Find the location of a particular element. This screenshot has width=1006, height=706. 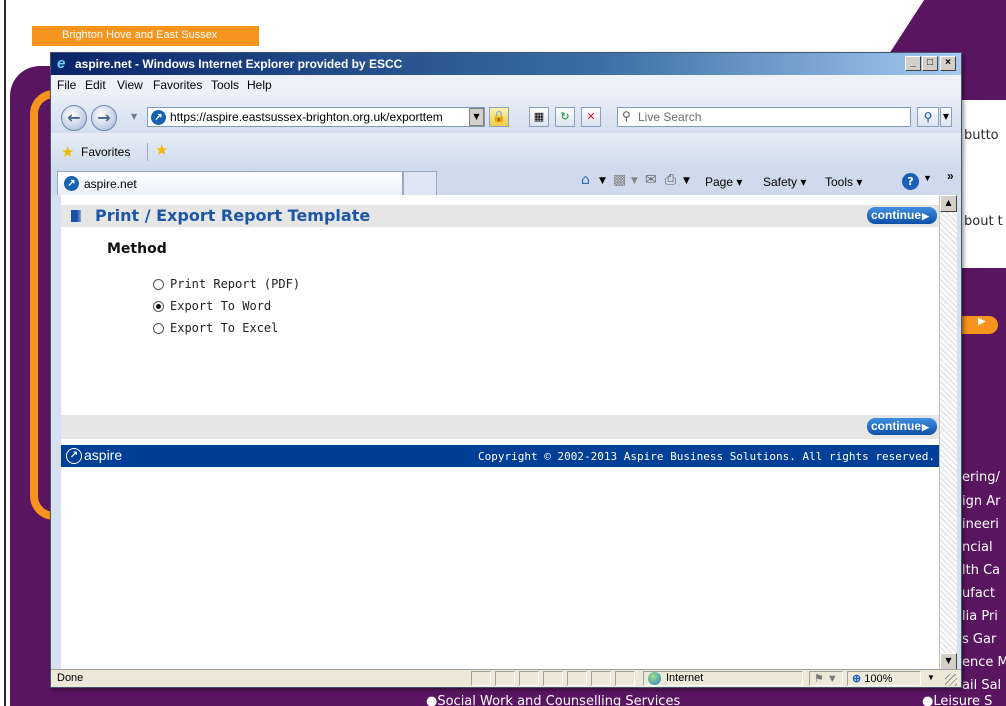

search-placeholder: Live Search is located at coordinates (670, 117).